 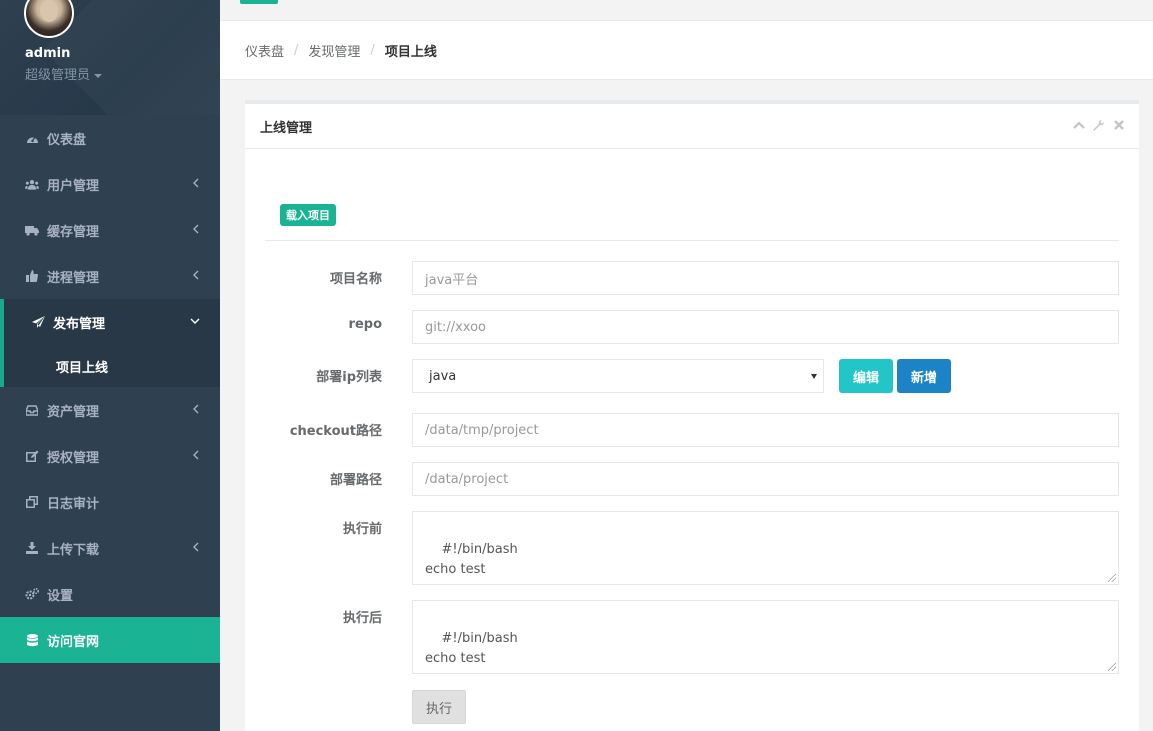 I want to click on avatar, so click(x=49, y=19).